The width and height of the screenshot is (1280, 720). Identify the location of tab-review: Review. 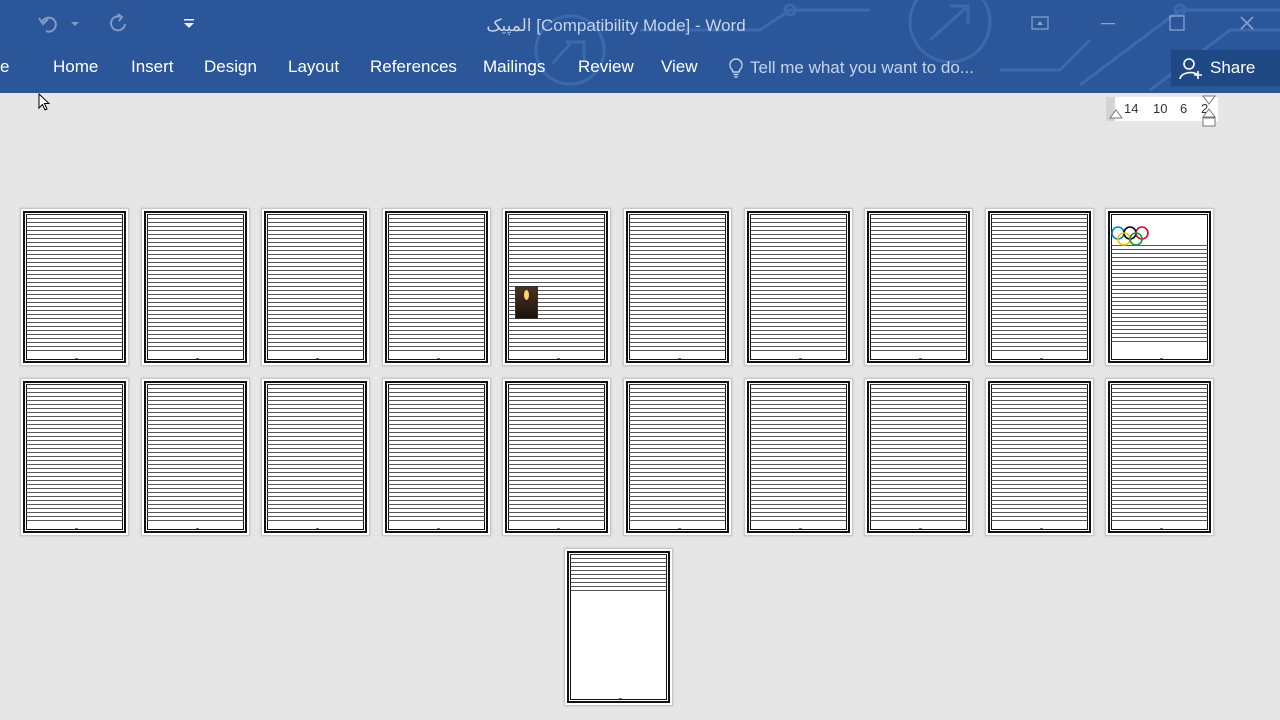
(606, 67).